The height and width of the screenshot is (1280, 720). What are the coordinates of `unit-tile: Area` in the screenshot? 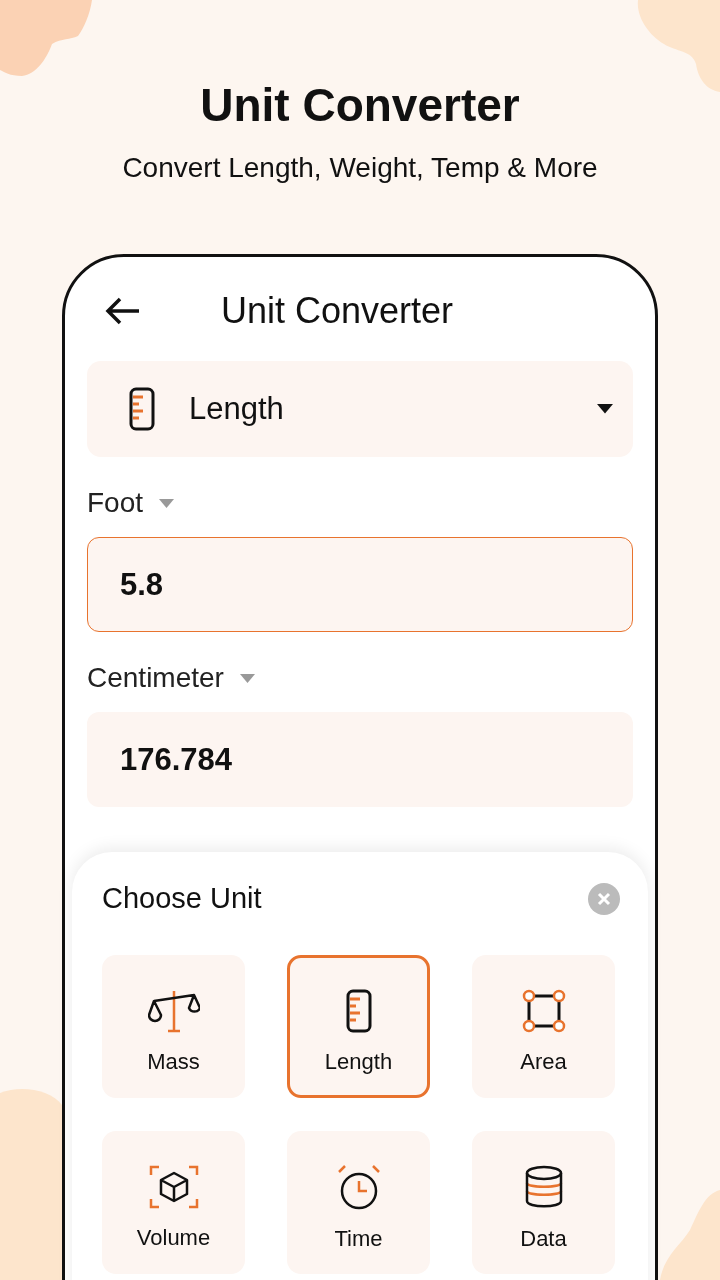 It's located at (543, 1026).